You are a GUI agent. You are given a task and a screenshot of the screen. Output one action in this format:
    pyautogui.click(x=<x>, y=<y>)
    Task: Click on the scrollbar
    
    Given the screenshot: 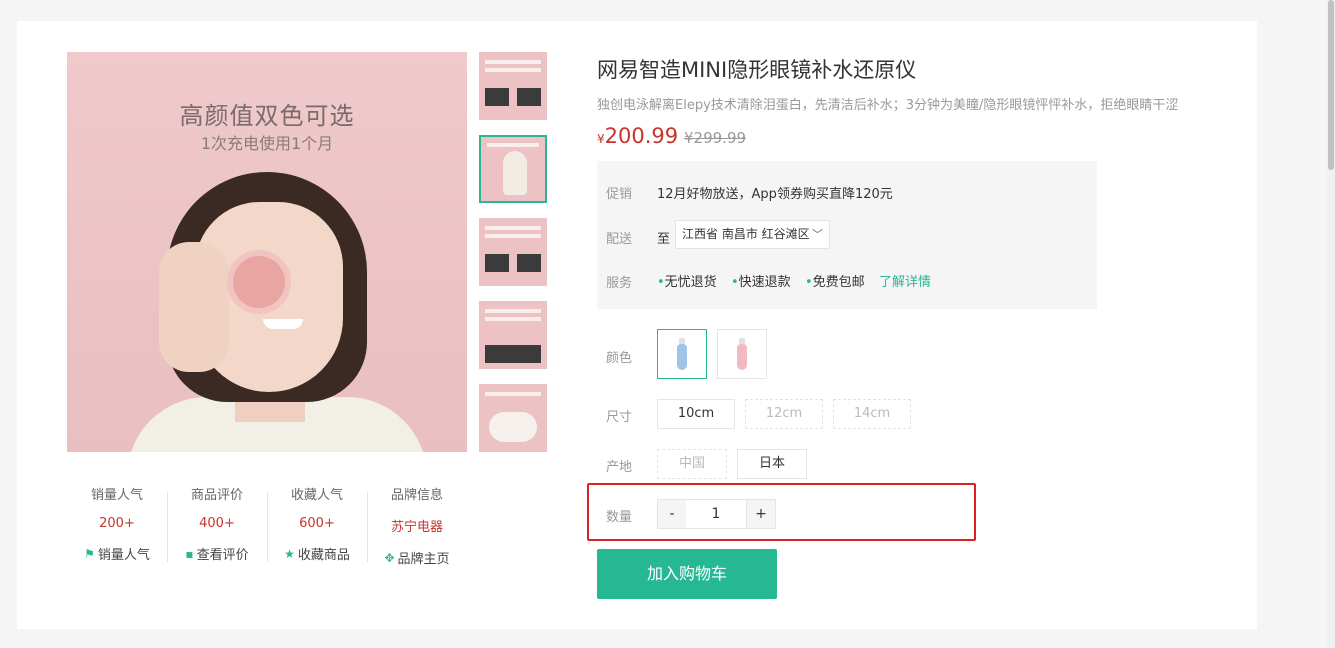 What is the action you would take?
    pyautogui.click(x=1331, y=324)
    